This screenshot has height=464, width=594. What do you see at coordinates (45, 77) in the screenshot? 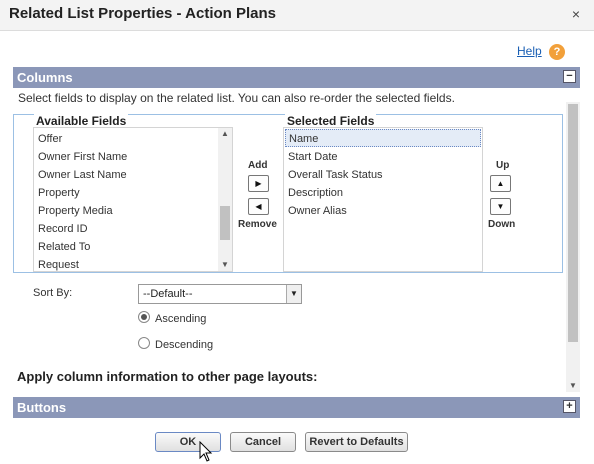
I see `columns-section-title: Columns` at bounding box center [45, 77].